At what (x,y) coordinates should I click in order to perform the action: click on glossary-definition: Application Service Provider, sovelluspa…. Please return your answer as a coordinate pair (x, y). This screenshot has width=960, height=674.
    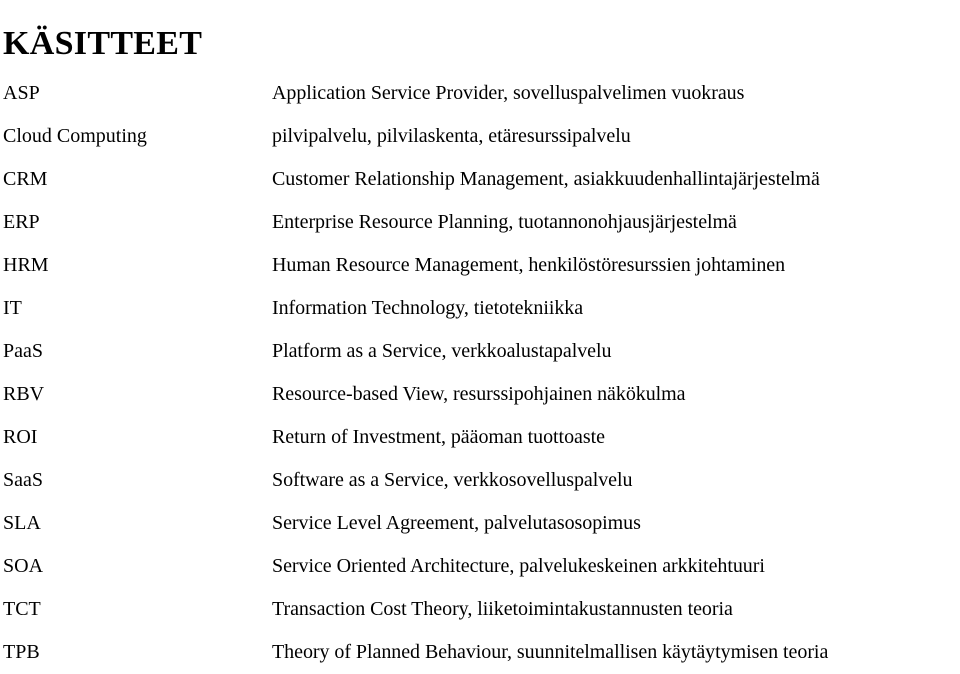
    Looking at the image, I should click on (508, 93).